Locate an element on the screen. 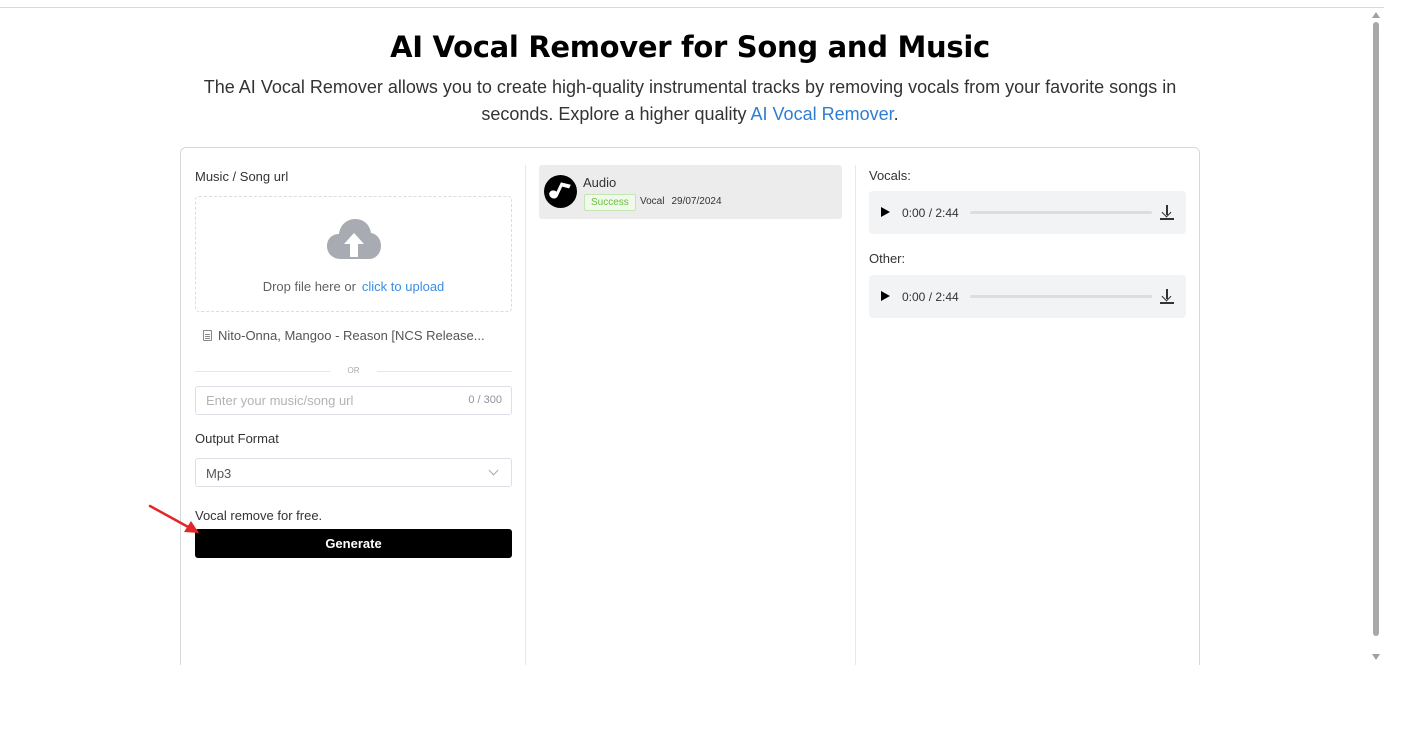  history-item-type: Vocal is located at coordinates (652, 201).